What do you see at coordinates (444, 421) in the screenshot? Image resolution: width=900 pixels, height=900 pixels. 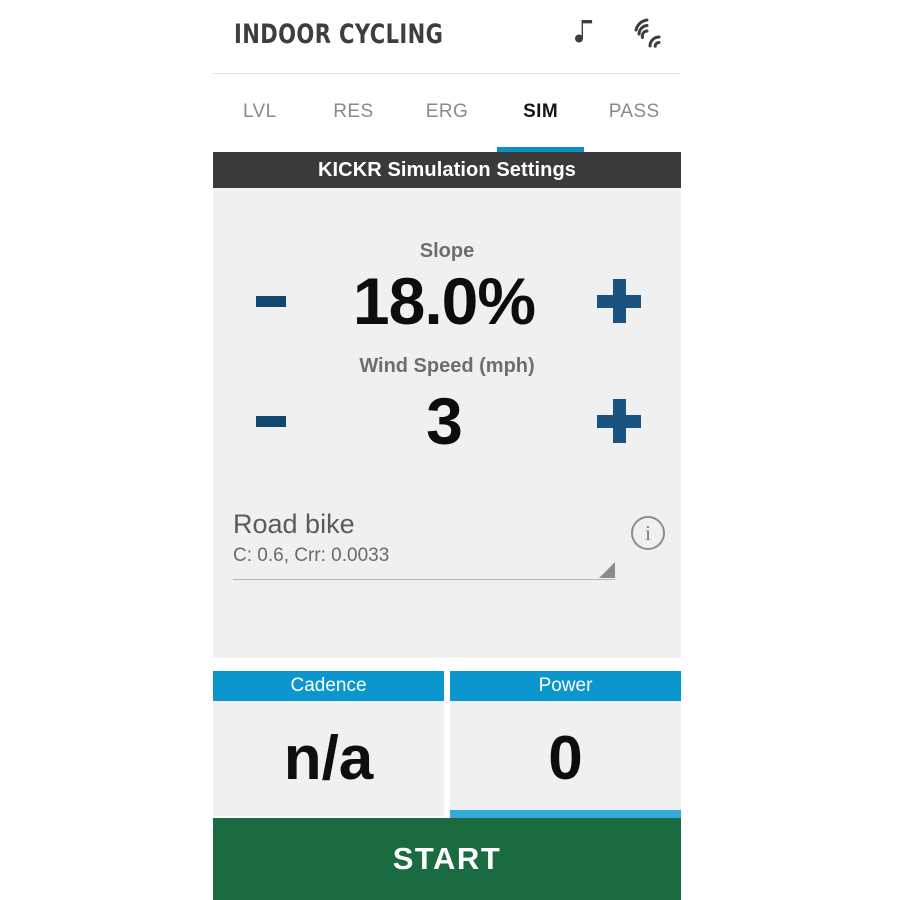 I see `wind-speed-value: 3` at bounding box center [444, 421].